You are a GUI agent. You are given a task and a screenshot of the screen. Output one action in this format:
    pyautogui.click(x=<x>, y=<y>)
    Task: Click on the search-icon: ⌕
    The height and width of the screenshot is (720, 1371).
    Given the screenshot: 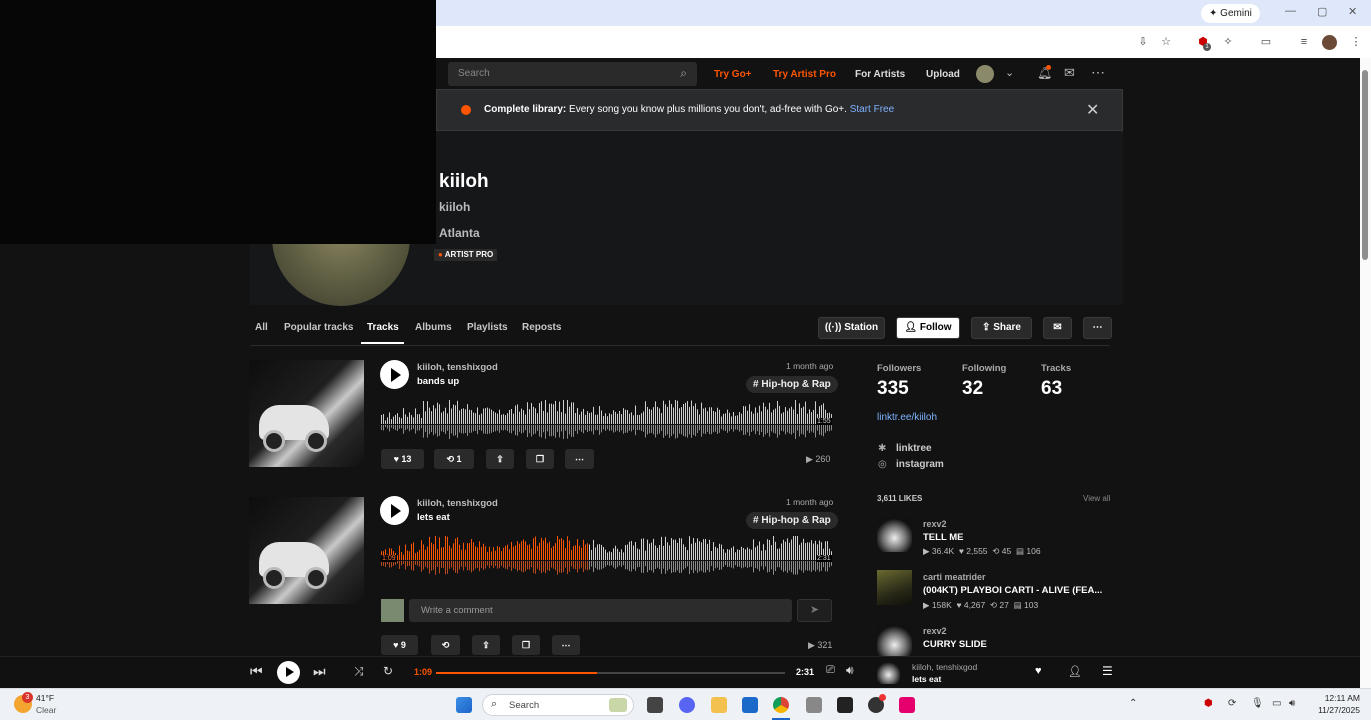 What is the action you would take?
    pyautogui.click(x=683, y=73)
    